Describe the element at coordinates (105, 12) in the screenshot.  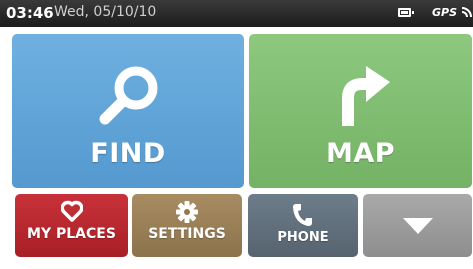
I see `date: Wed, 05/10/10` at that location.